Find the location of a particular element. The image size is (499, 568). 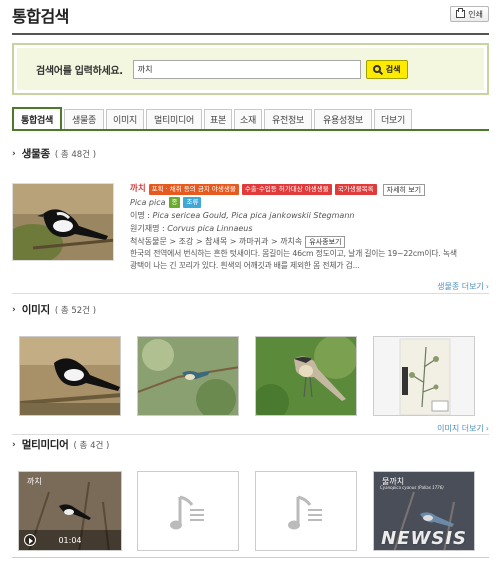

search-button: 검색 is located at coordinates (386, 69).